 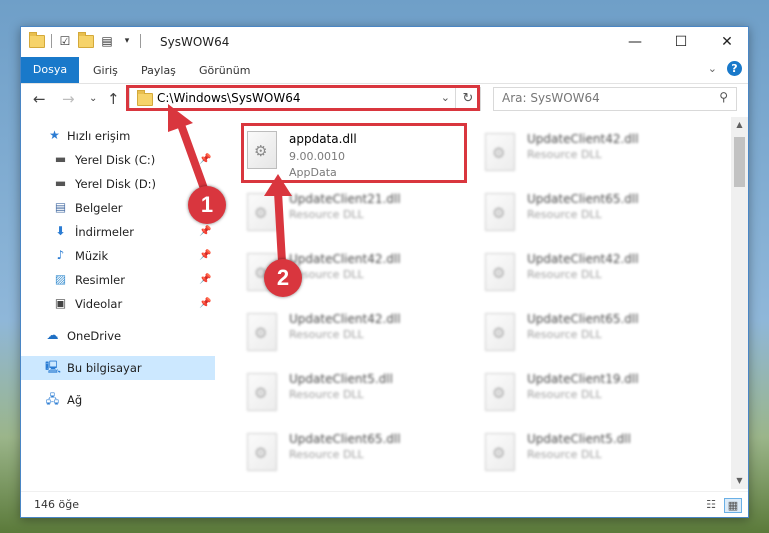 I want to click on minimize-button: —, so click(x=635, y=42).